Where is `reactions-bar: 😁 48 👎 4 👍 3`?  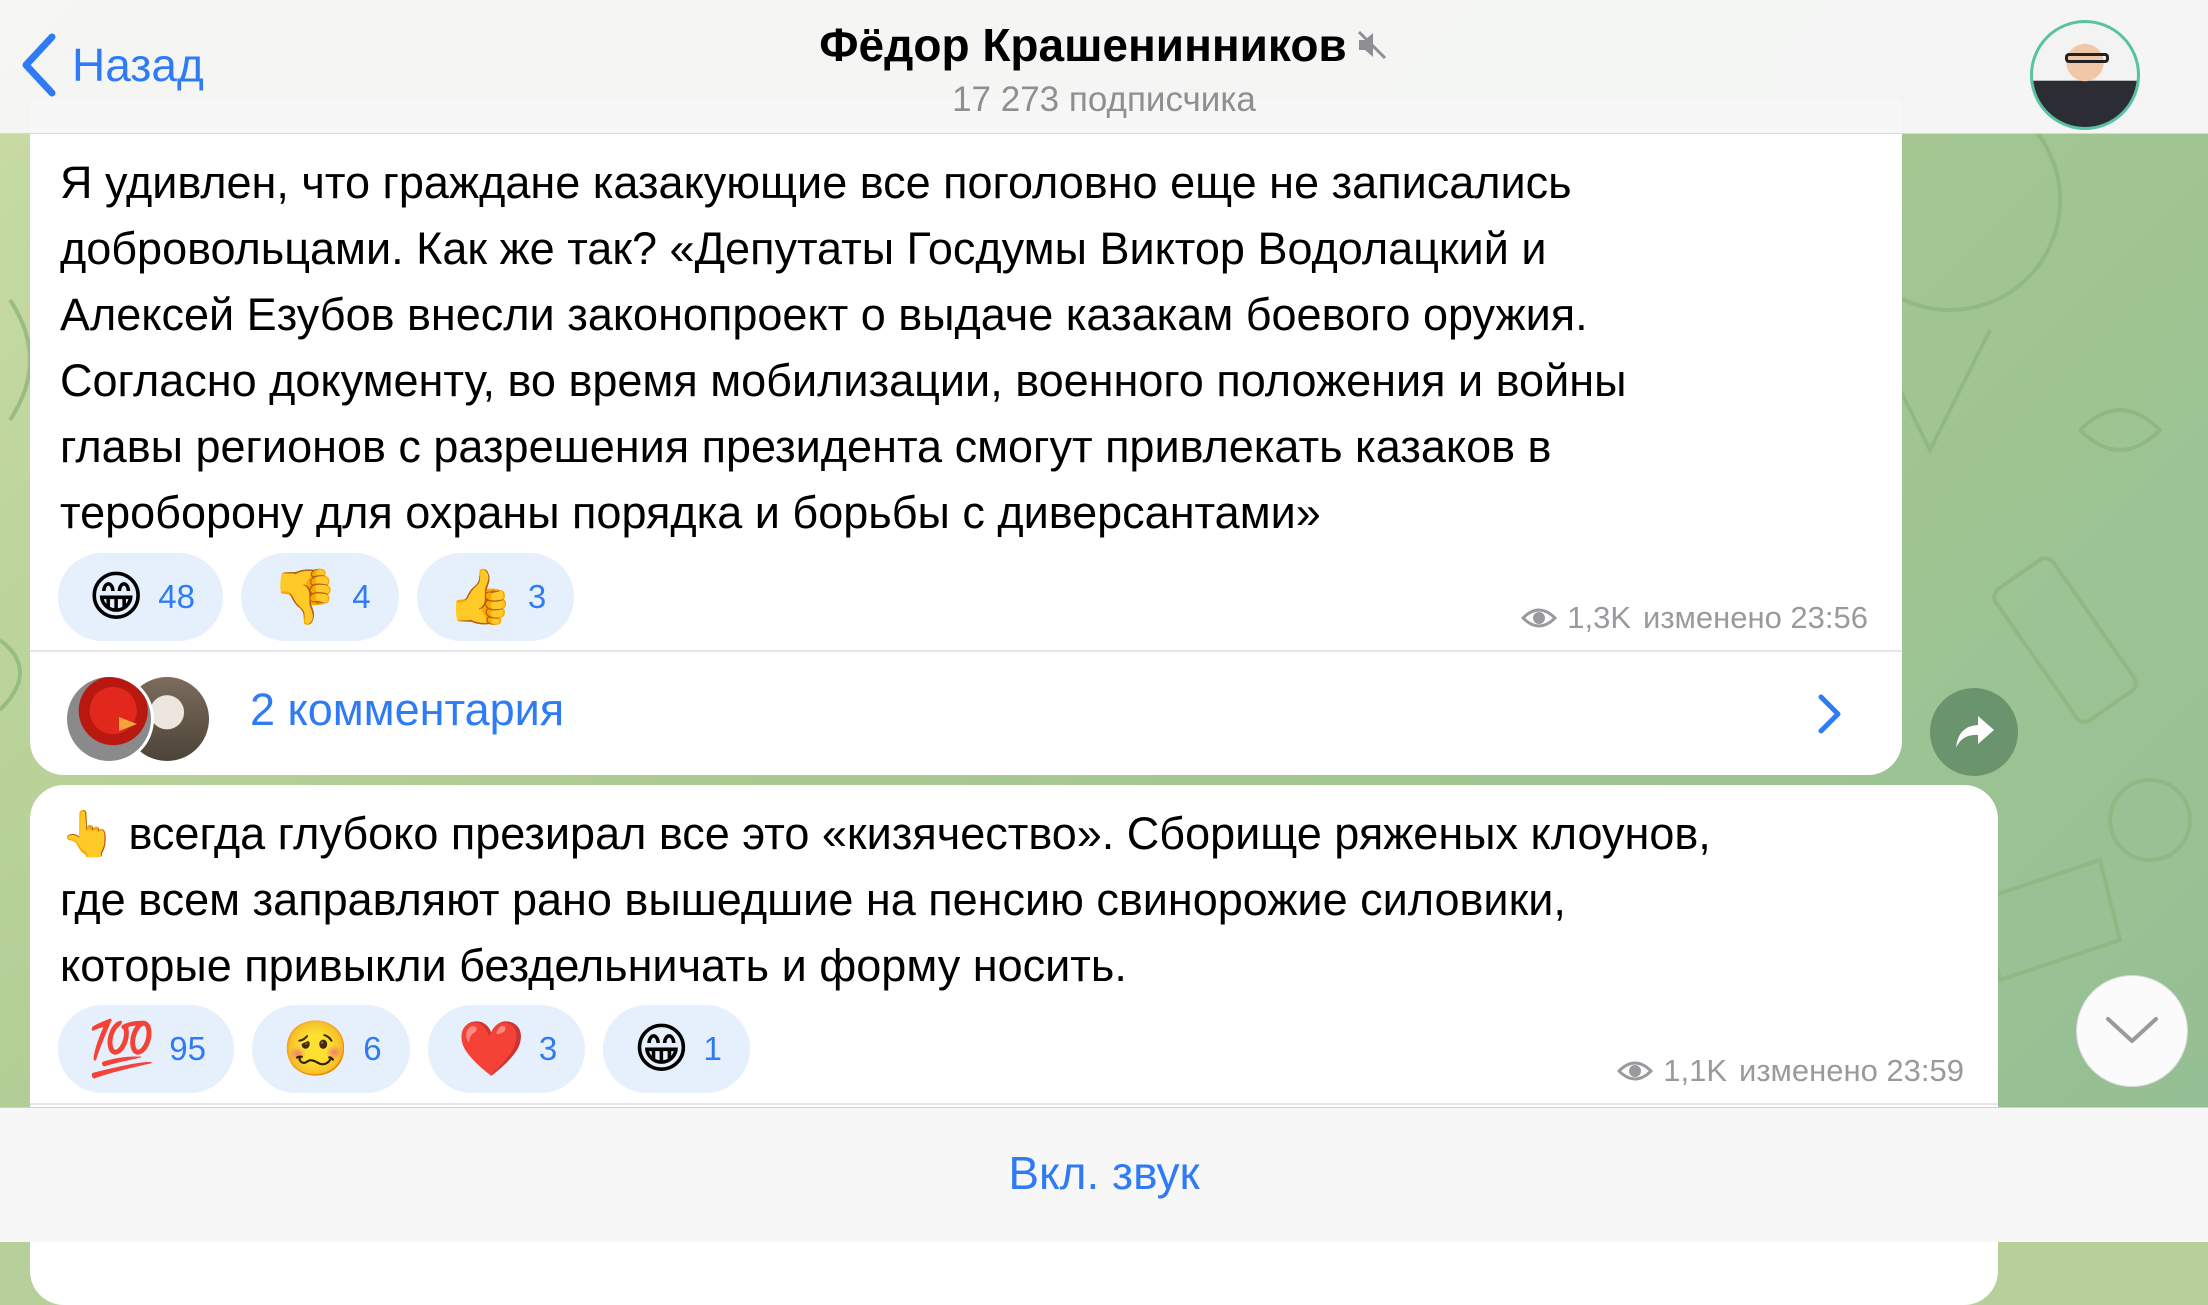
reactions-bar: 😁 48 👎 4 👍 3 is located at coordinates (316, 597).